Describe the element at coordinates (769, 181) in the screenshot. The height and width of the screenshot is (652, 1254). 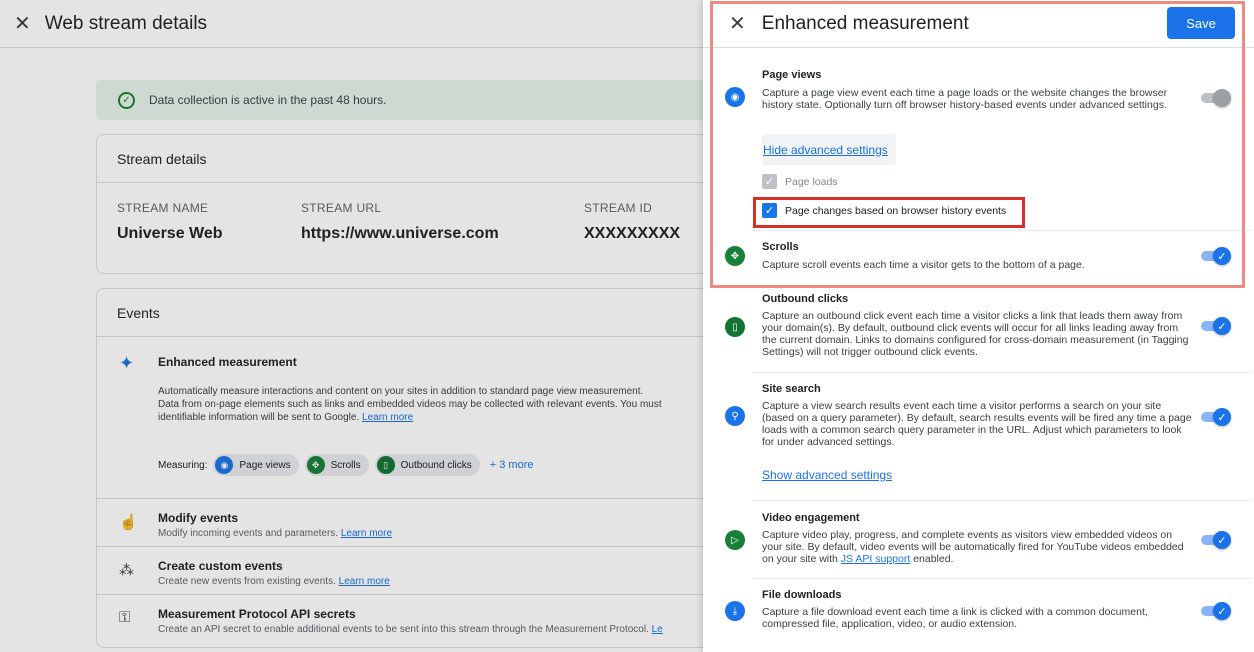
I see `page-loads-checkbox: ✓` at that location.